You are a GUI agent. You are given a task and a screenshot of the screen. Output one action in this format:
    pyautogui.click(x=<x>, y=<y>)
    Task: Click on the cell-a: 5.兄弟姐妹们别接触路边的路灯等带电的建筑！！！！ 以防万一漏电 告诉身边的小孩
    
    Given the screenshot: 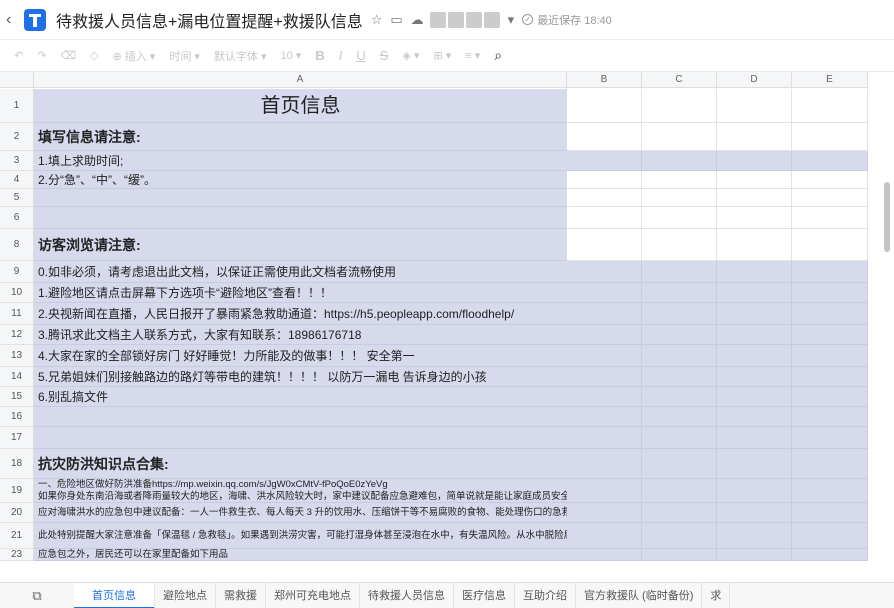 What is the action you would take?
    pyautogui.click(x=300, y=377)
    